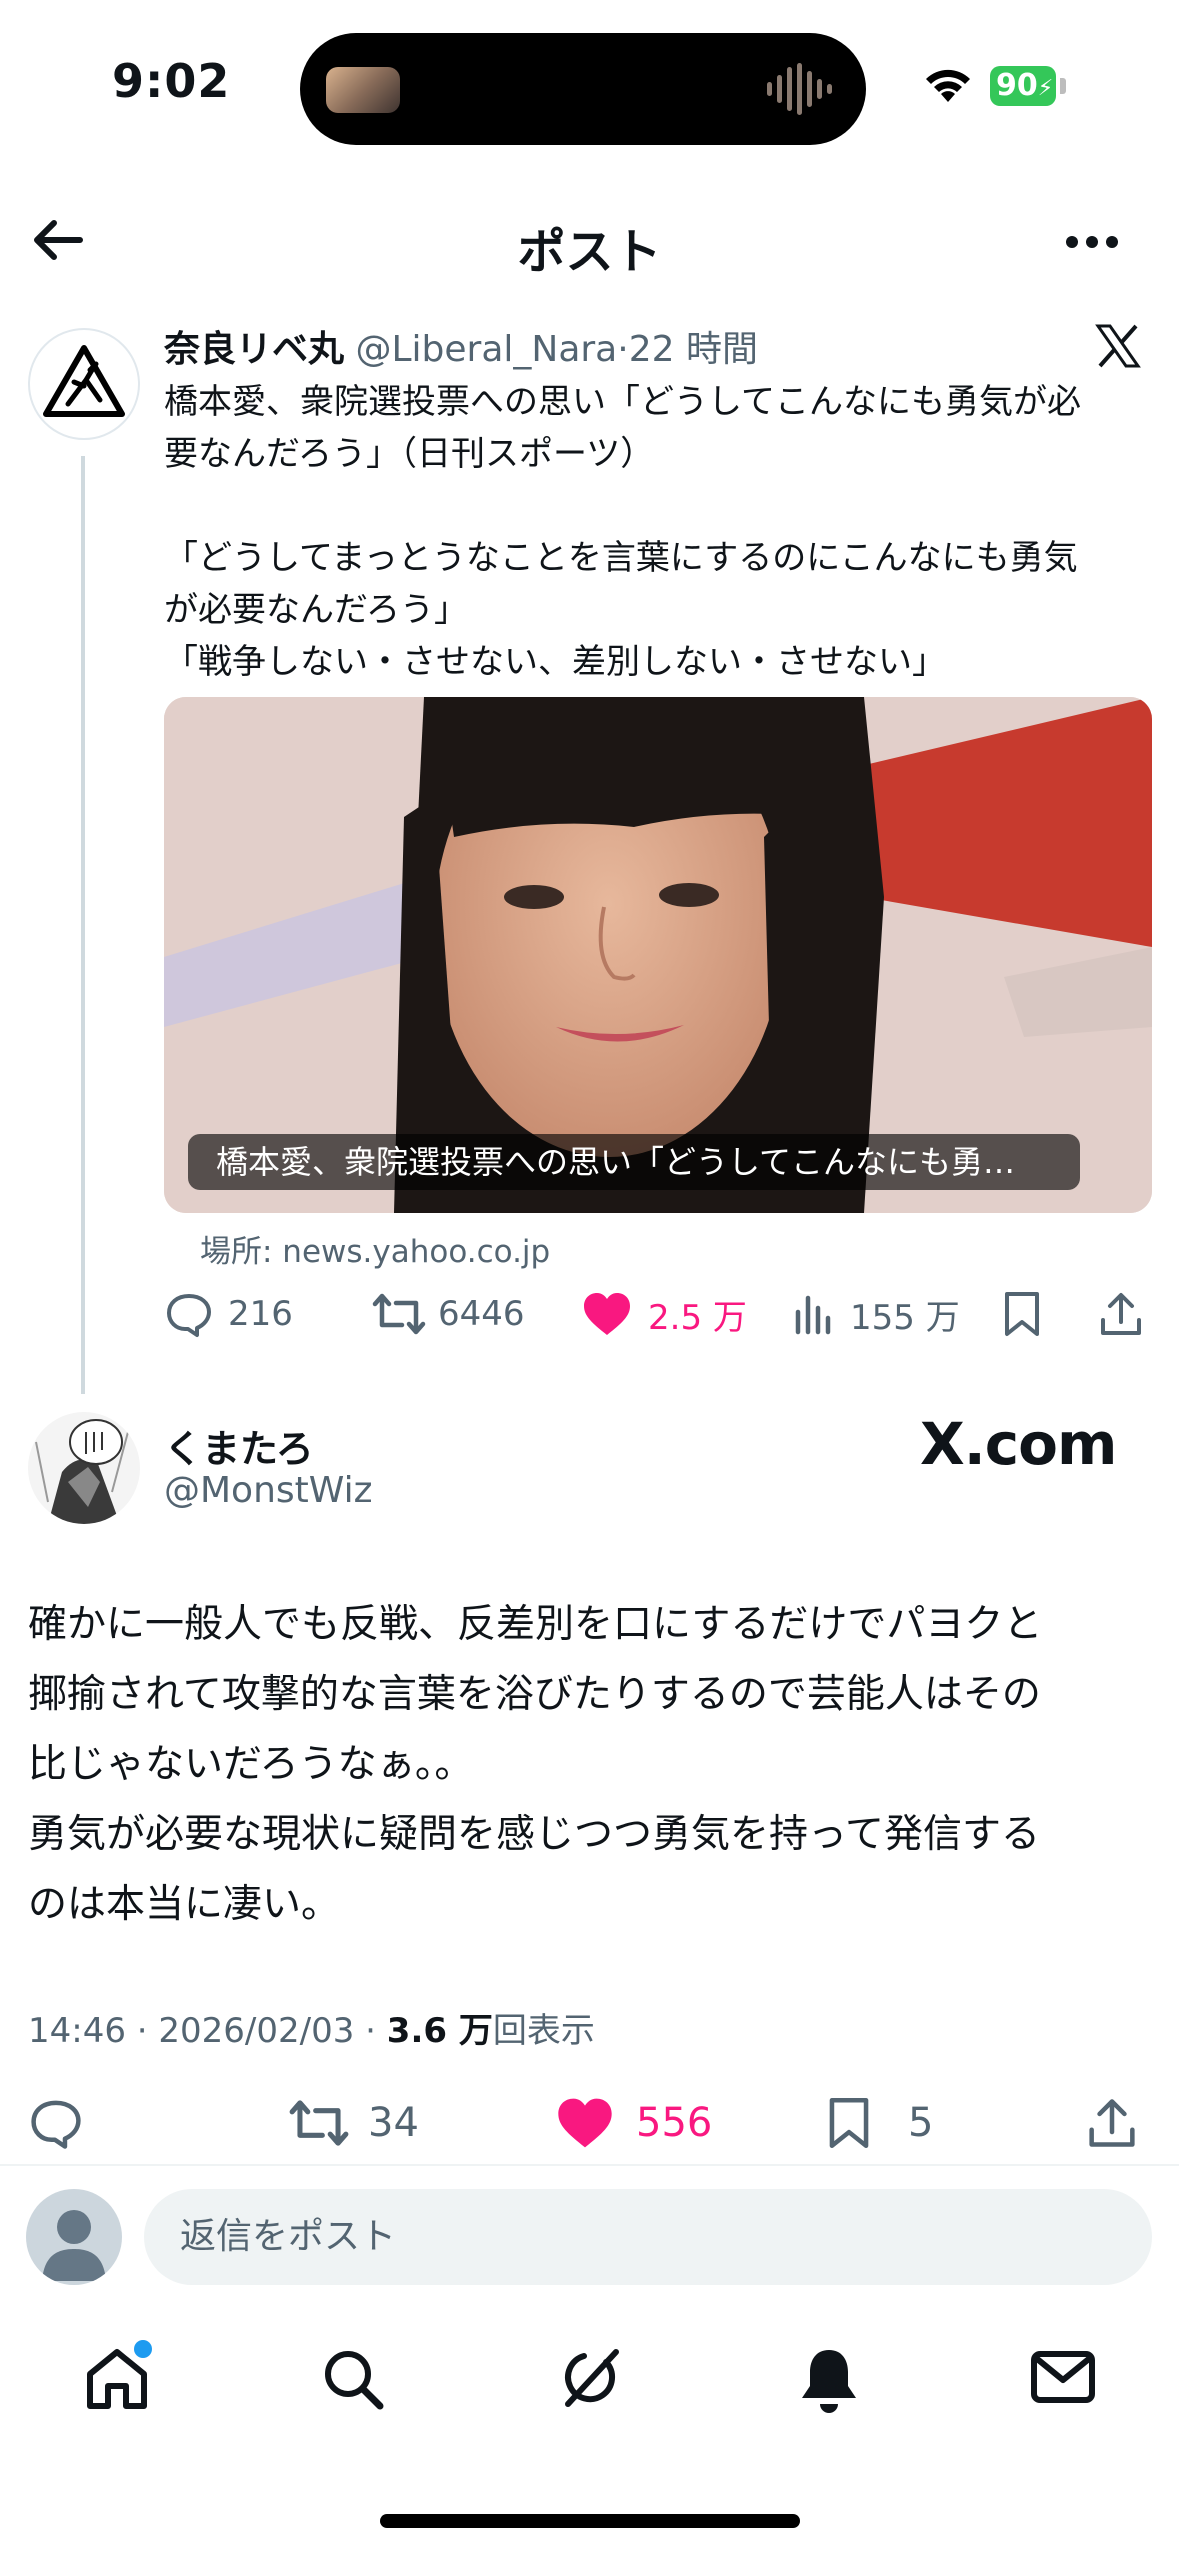  Describe the element at coordinates (799, 89) in the screenshot. I see `audio-waveform-icon` at that location.